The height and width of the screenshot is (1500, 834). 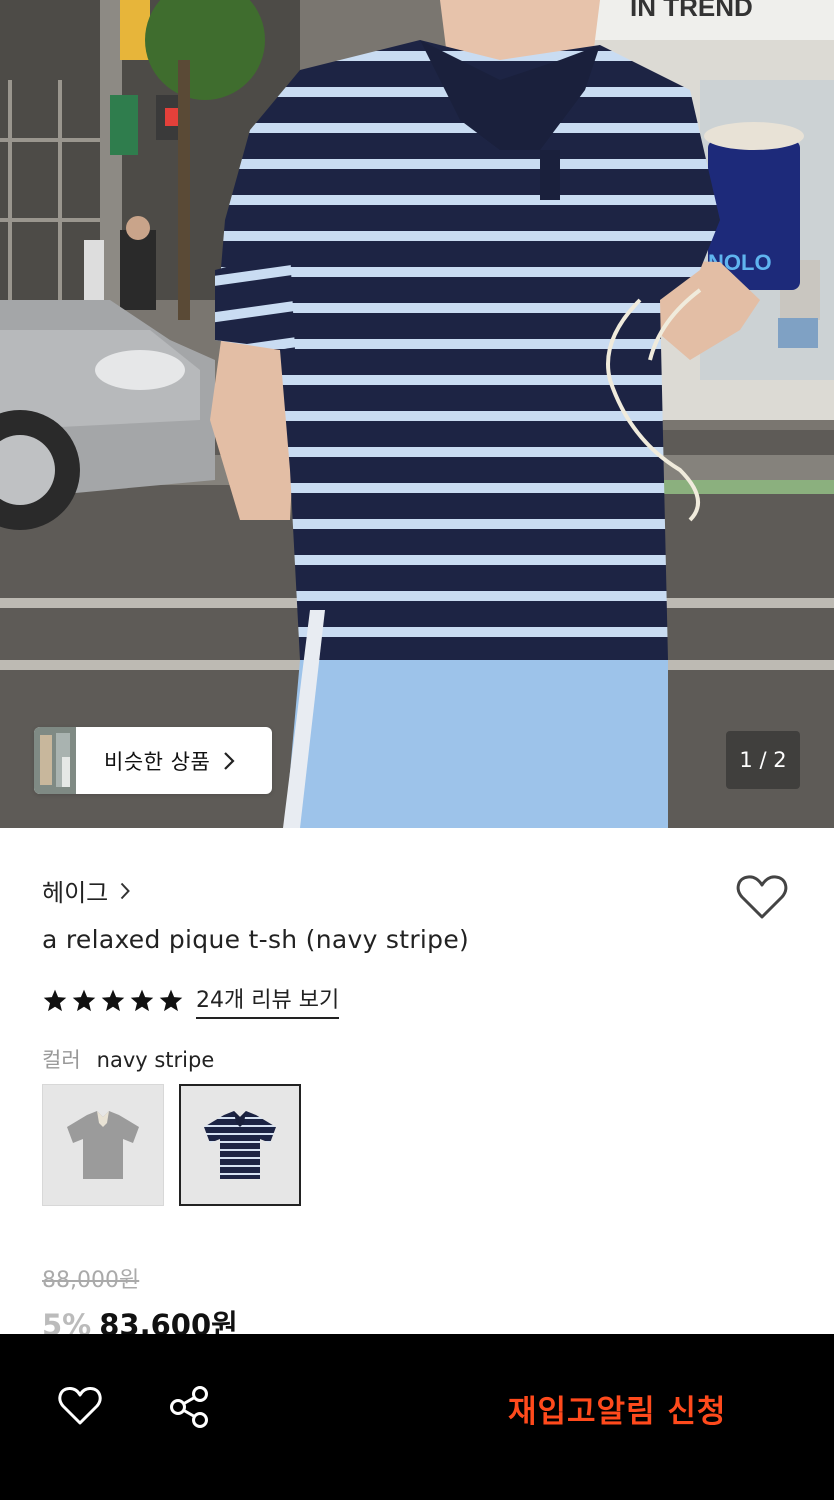 I want to click on selected-color-value: navy stripe, so click(x=155, y=1060).